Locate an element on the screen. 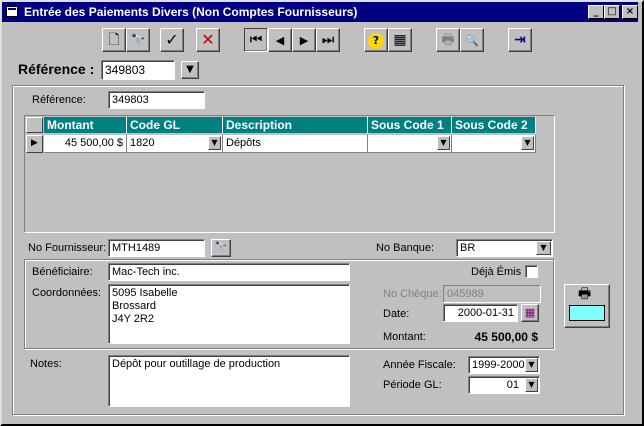 The width and height of the screenshot is (644, 426). code-gl-value: 1820 is located at coordinates (142, 143).